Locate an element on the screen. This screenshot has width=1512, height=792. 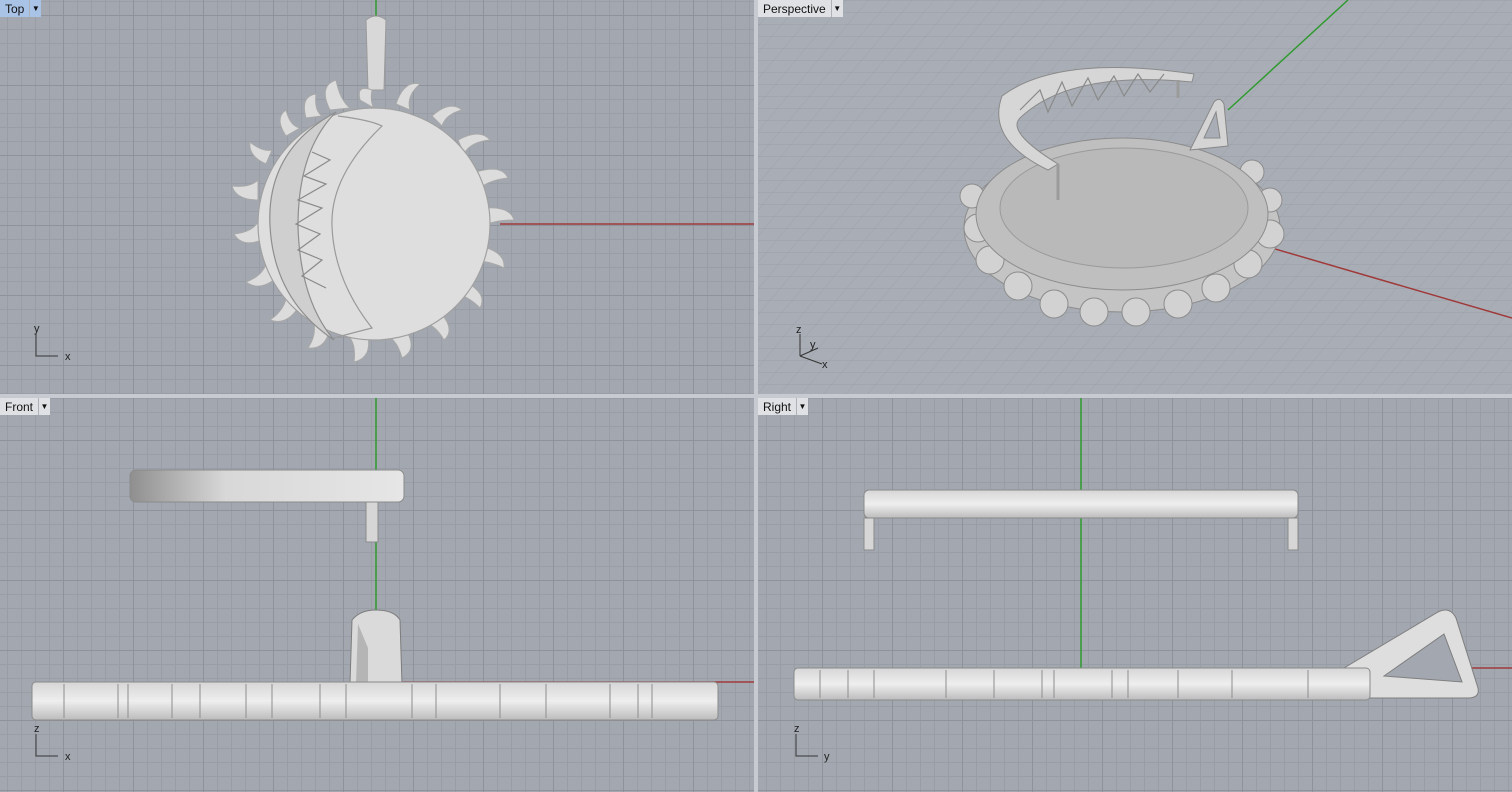
viewport-tab-right: Right ▼ is located at coordinates (783, 406).